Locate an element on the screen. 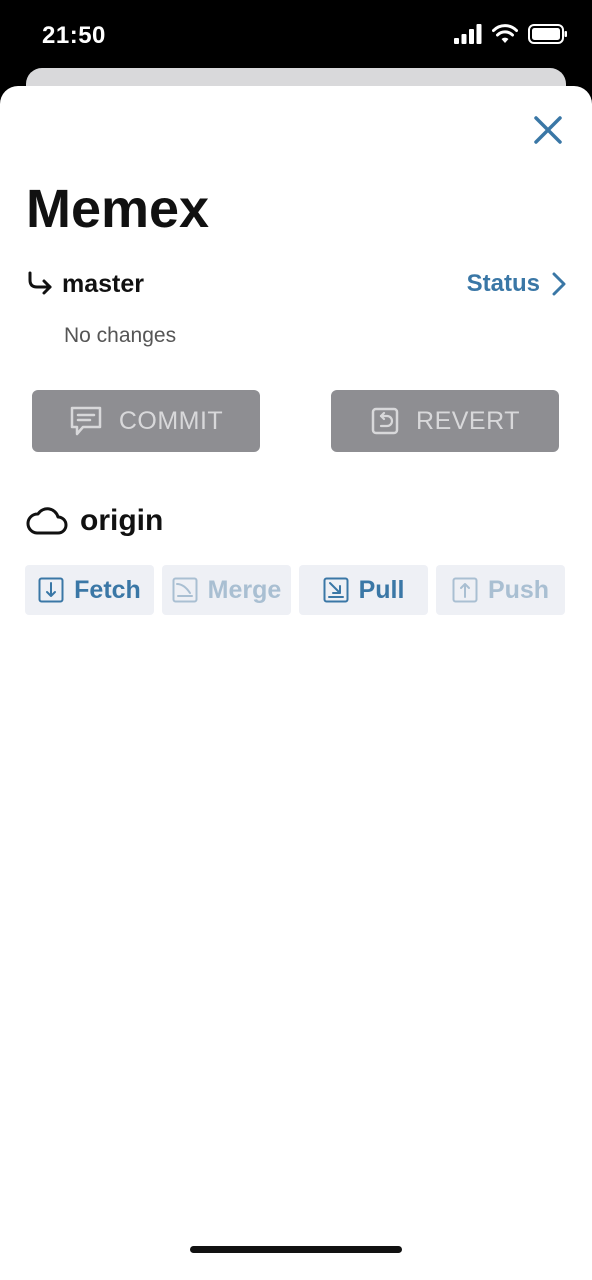  home-indicator is located at coordinates (296, 1249).